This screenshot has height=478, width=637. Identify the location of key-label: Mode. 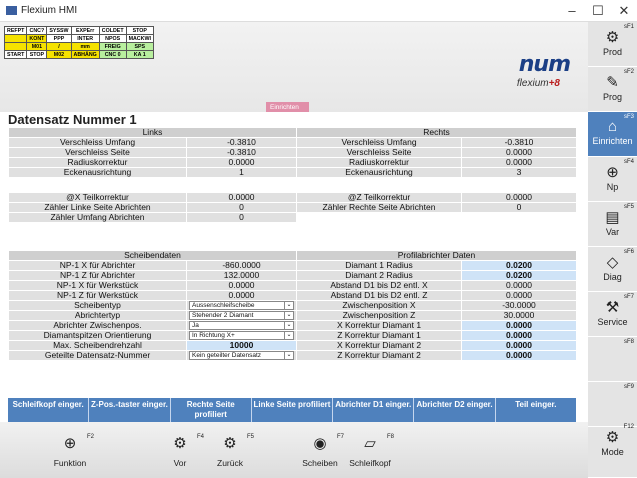
(612, 452).